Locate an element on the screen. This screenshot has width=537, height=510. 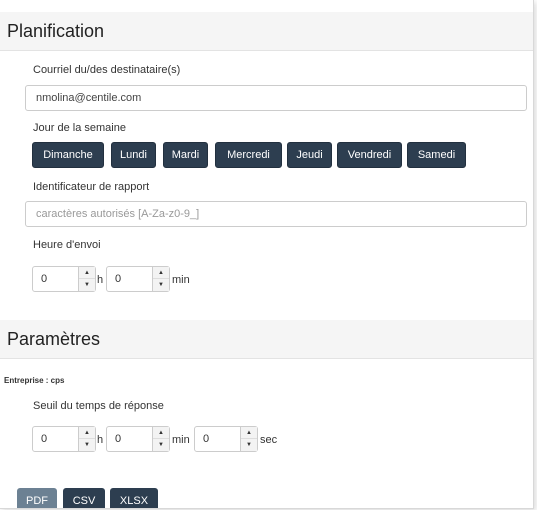
send-minutes-down-icon: ▼ is located at coordinates (161, 285).